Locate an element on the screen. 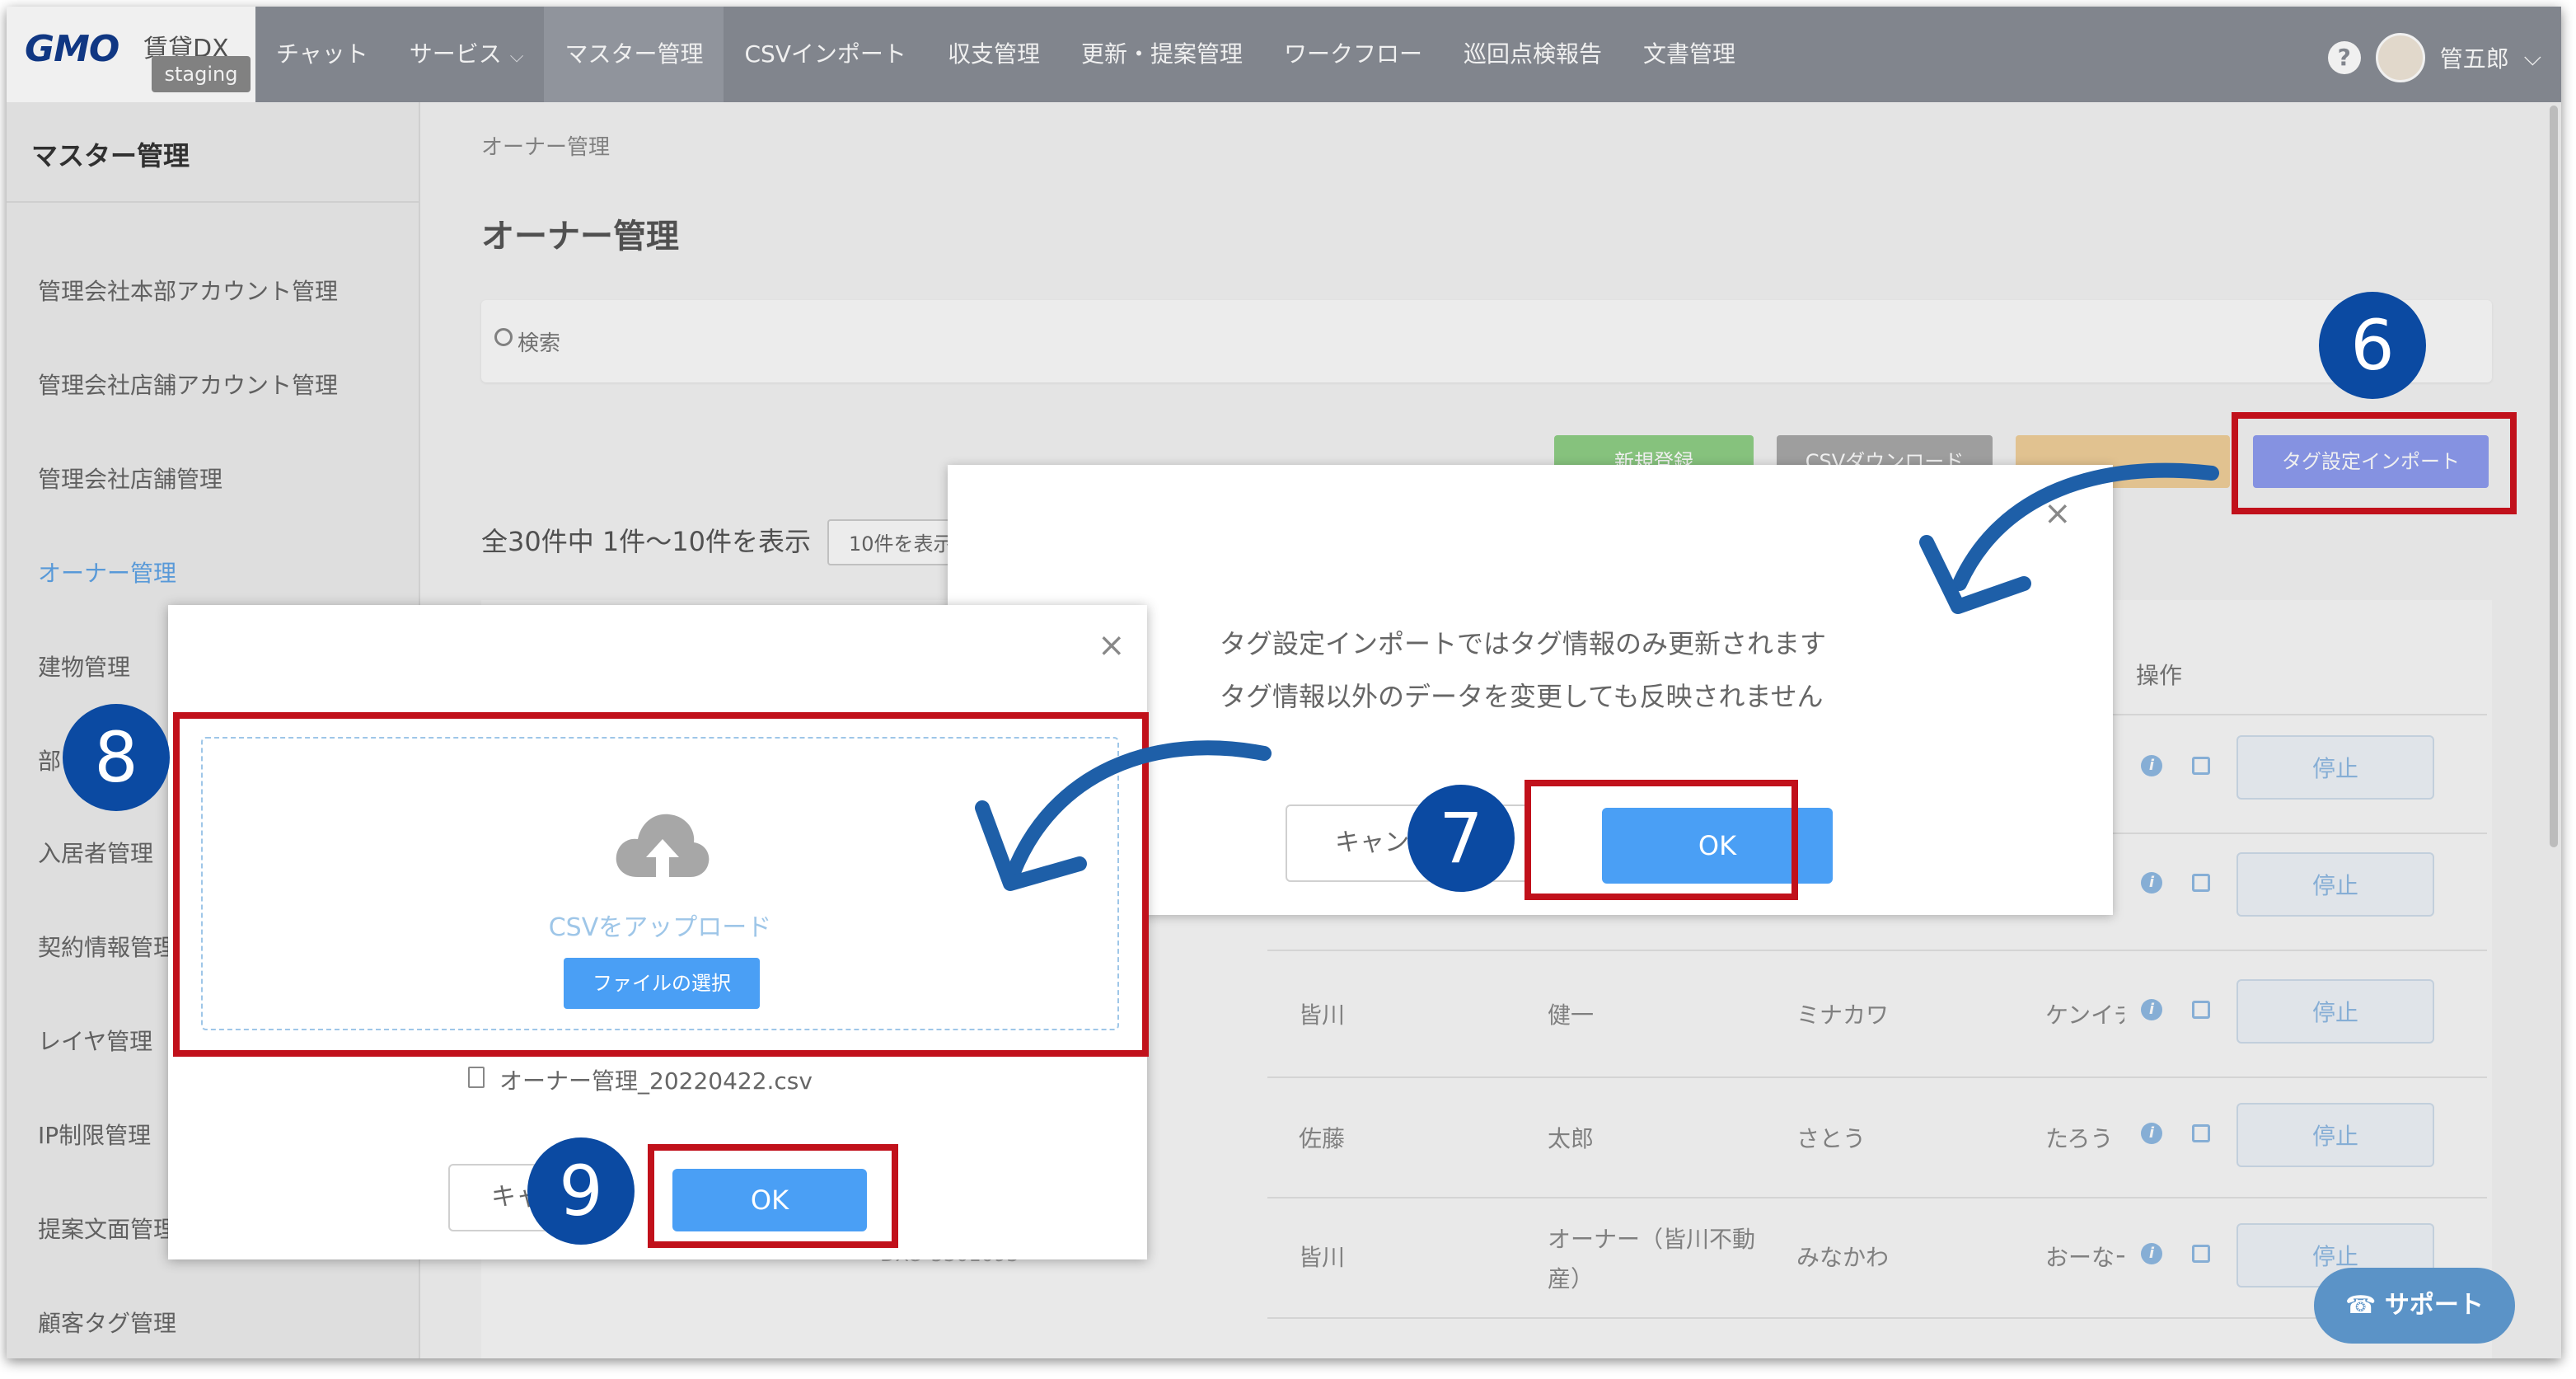 The height and width of the screenshot is (1379, 2576). arrow-step7 is located at coordinates (2085, 526).